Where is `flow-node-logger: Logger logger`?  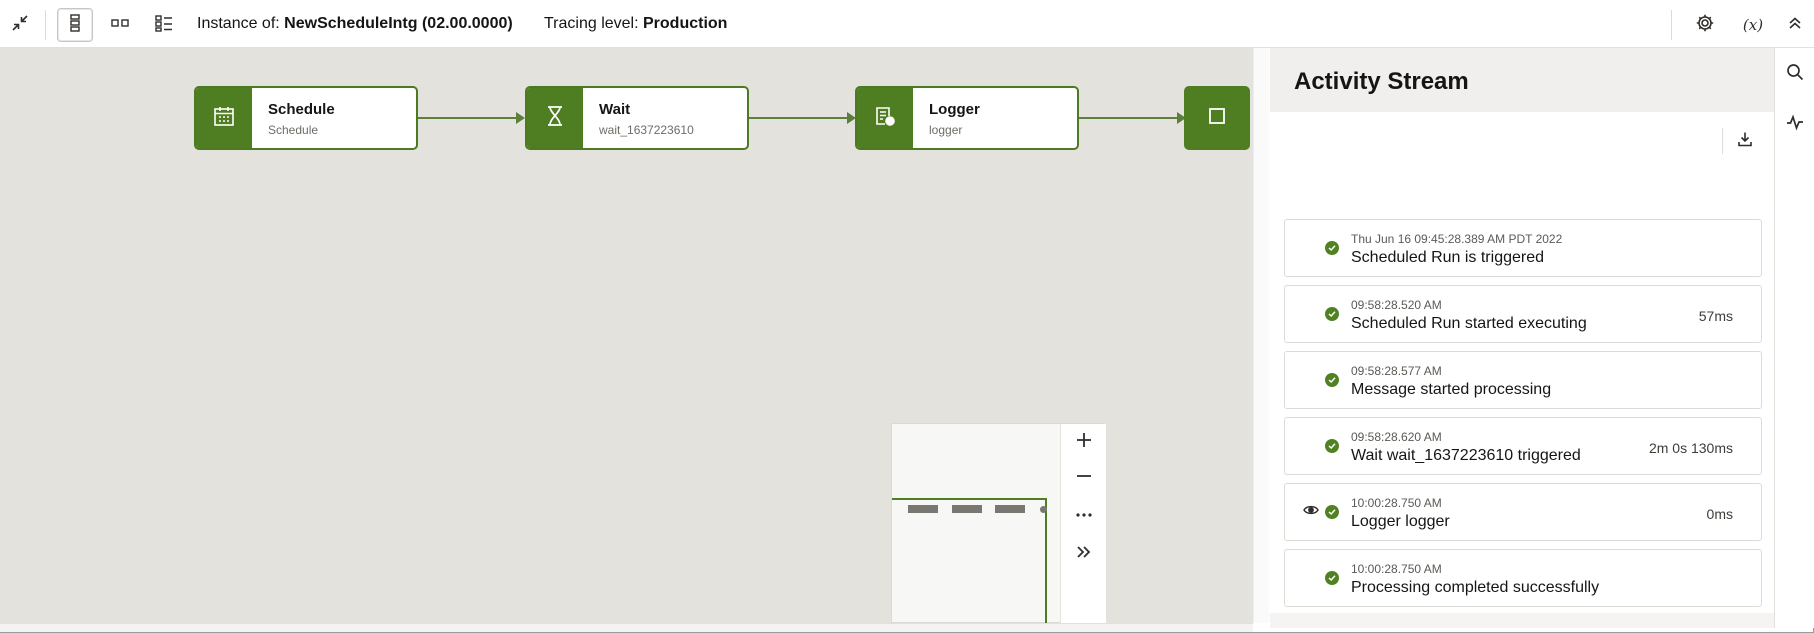
flow-node-logger: Logger logger is located at coordinates (967, 118).